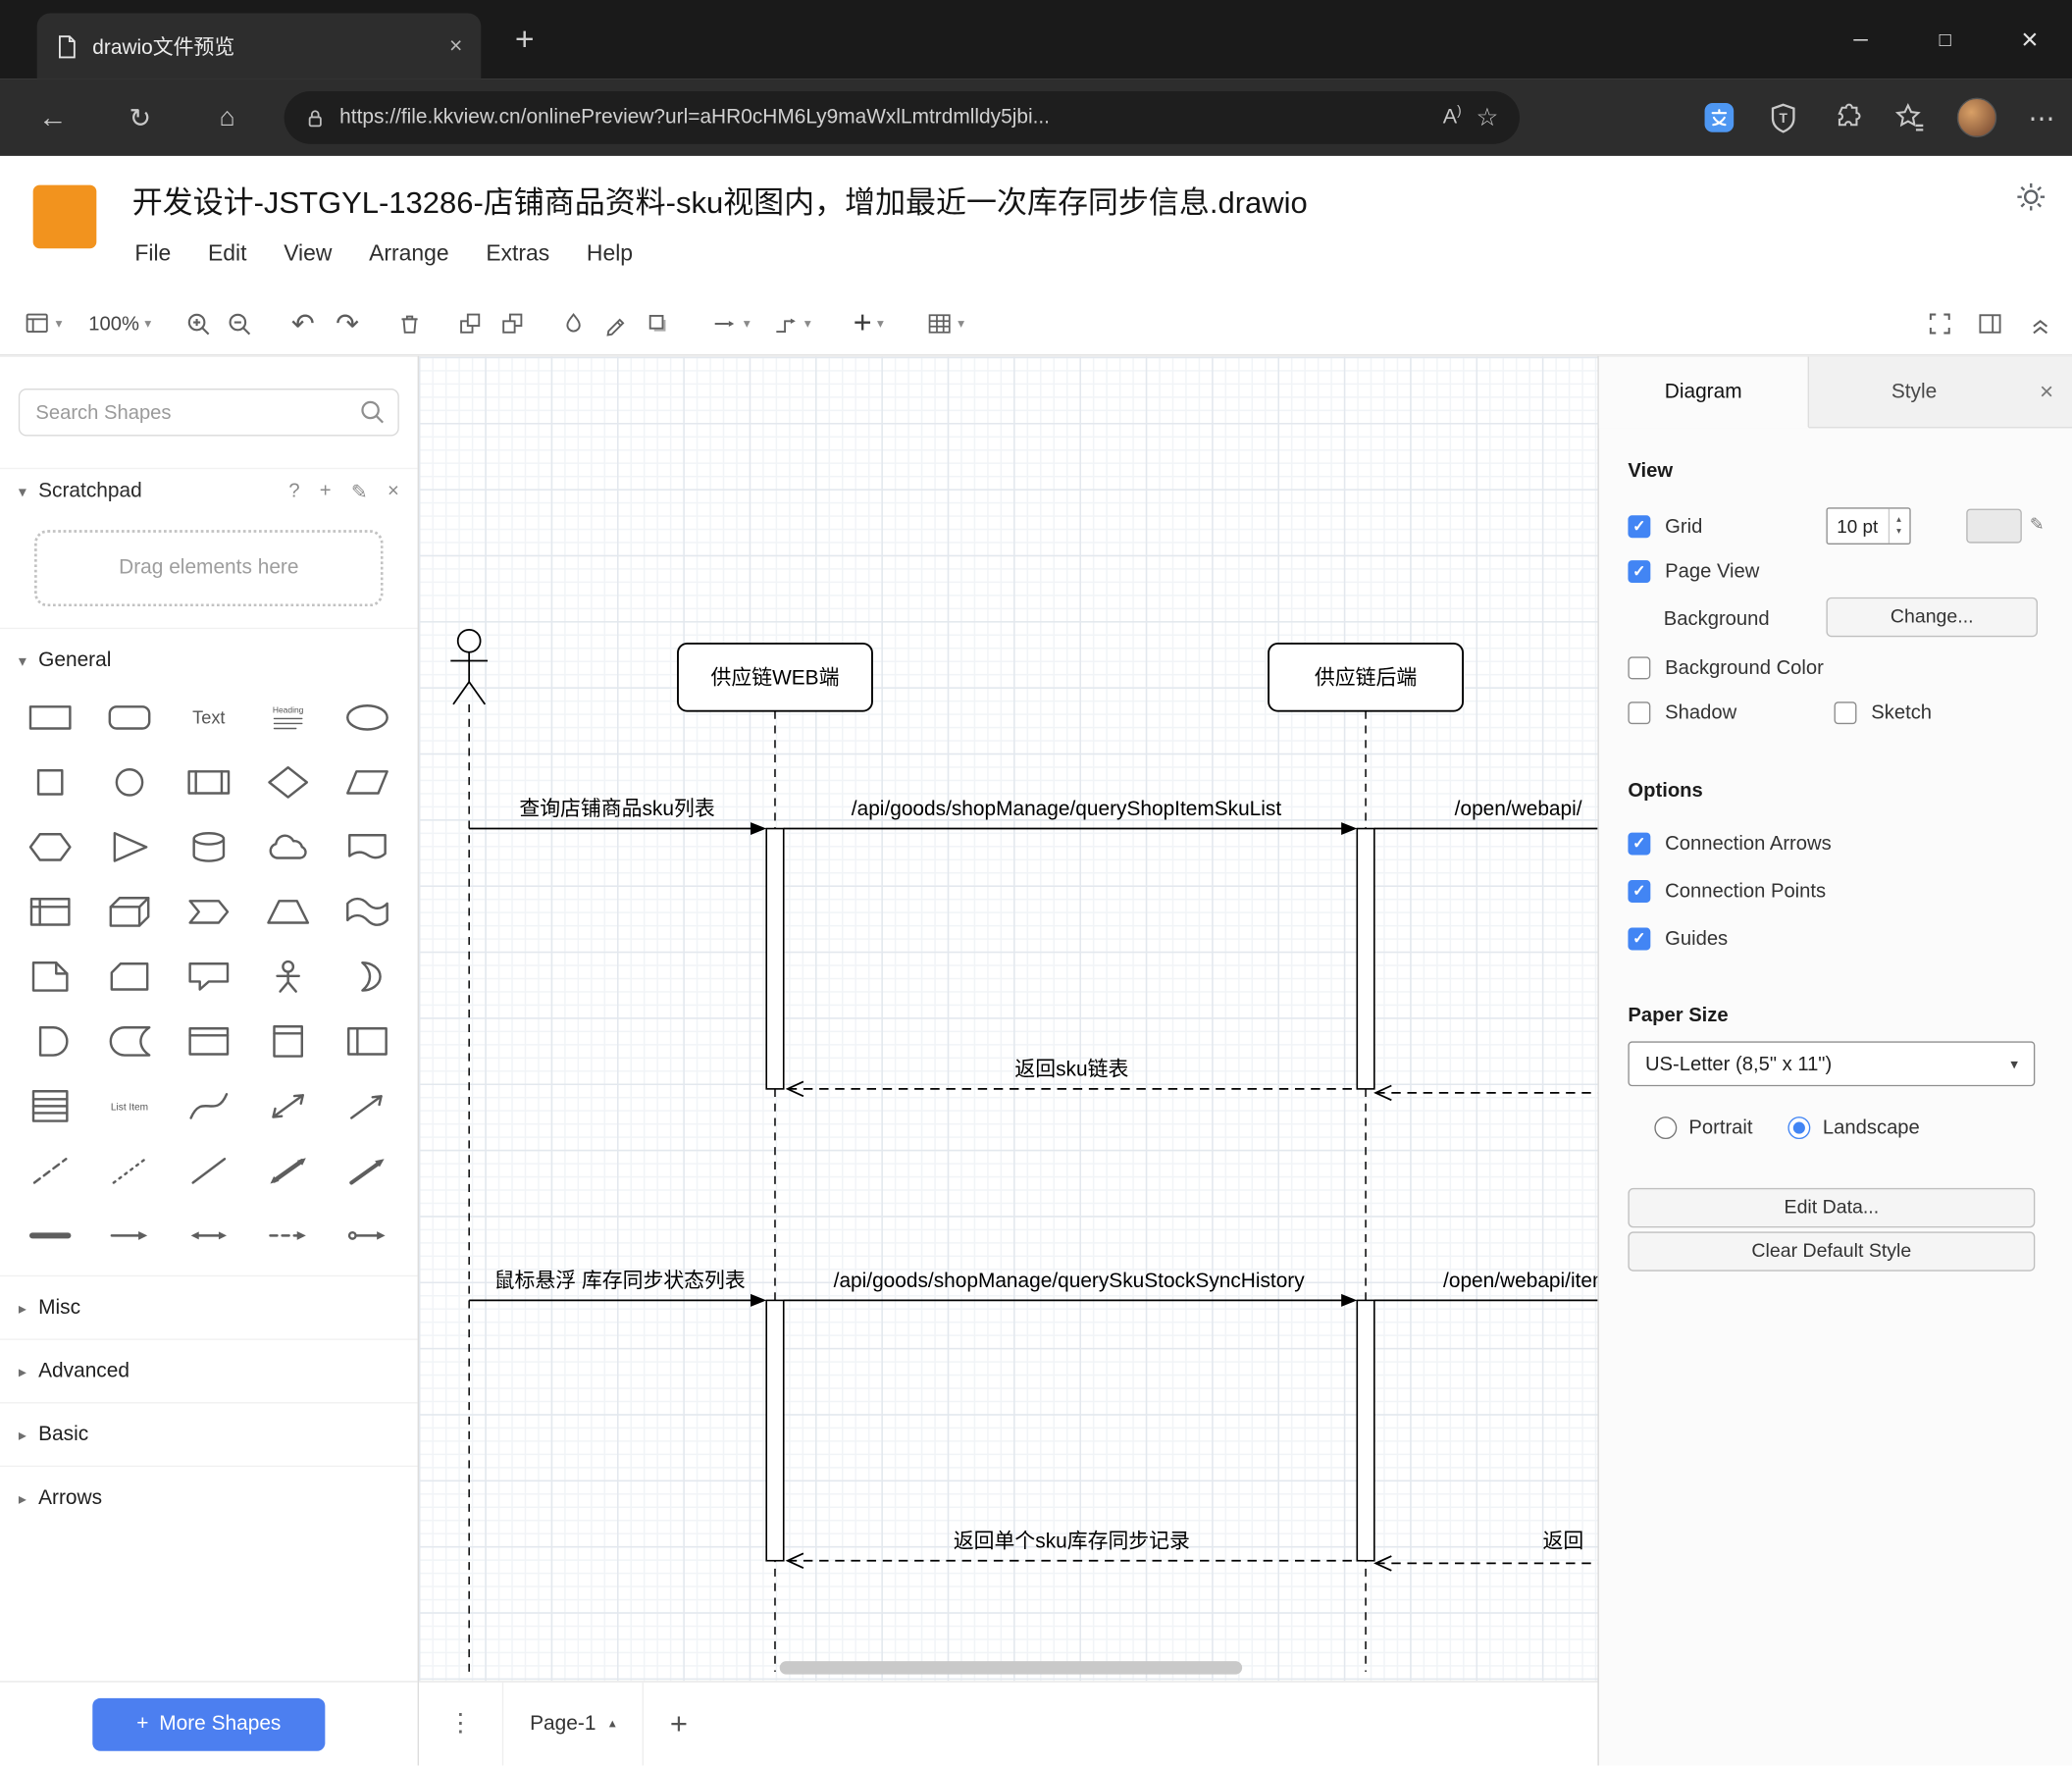 The image size is (2072, 1766). I want to click on search-icon, so click(373, 412).